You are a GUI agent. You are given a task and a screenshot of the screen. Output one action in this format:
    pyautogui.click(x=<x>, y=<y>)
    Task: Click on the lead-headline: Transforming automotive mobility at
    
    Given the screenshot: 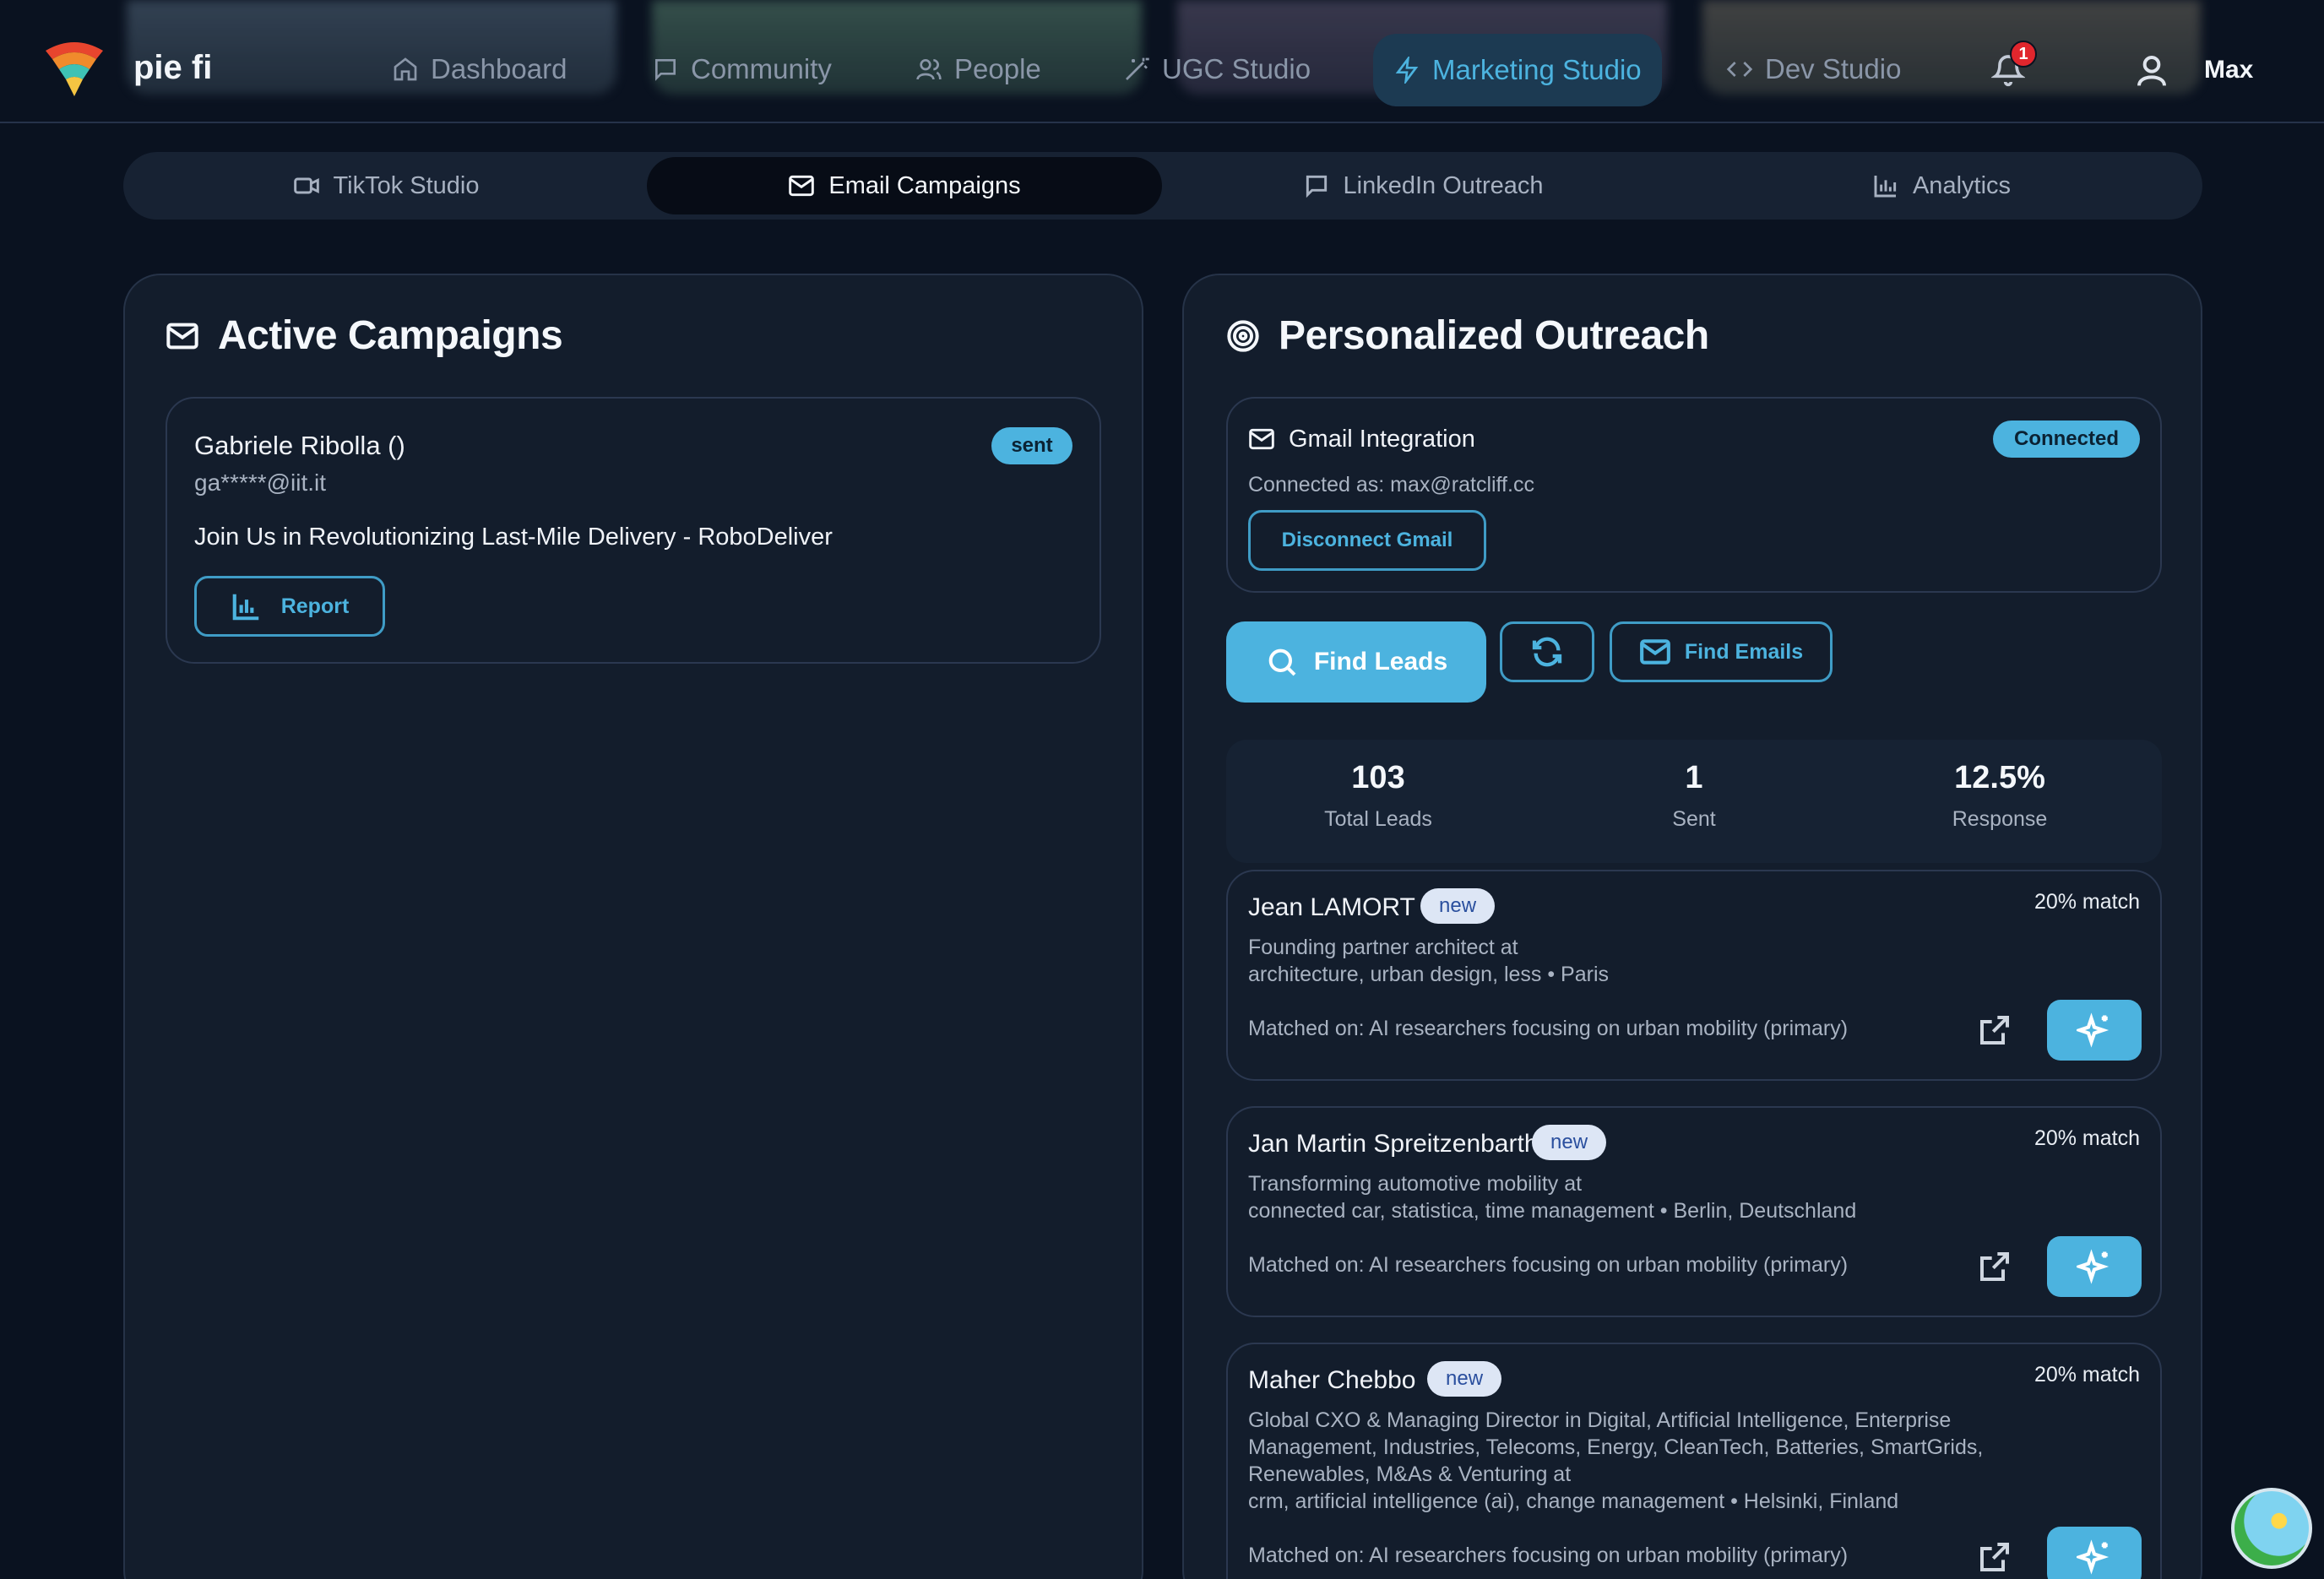 What is the action you would take?
    pyautogui.click(x=1415, y=1184)
    